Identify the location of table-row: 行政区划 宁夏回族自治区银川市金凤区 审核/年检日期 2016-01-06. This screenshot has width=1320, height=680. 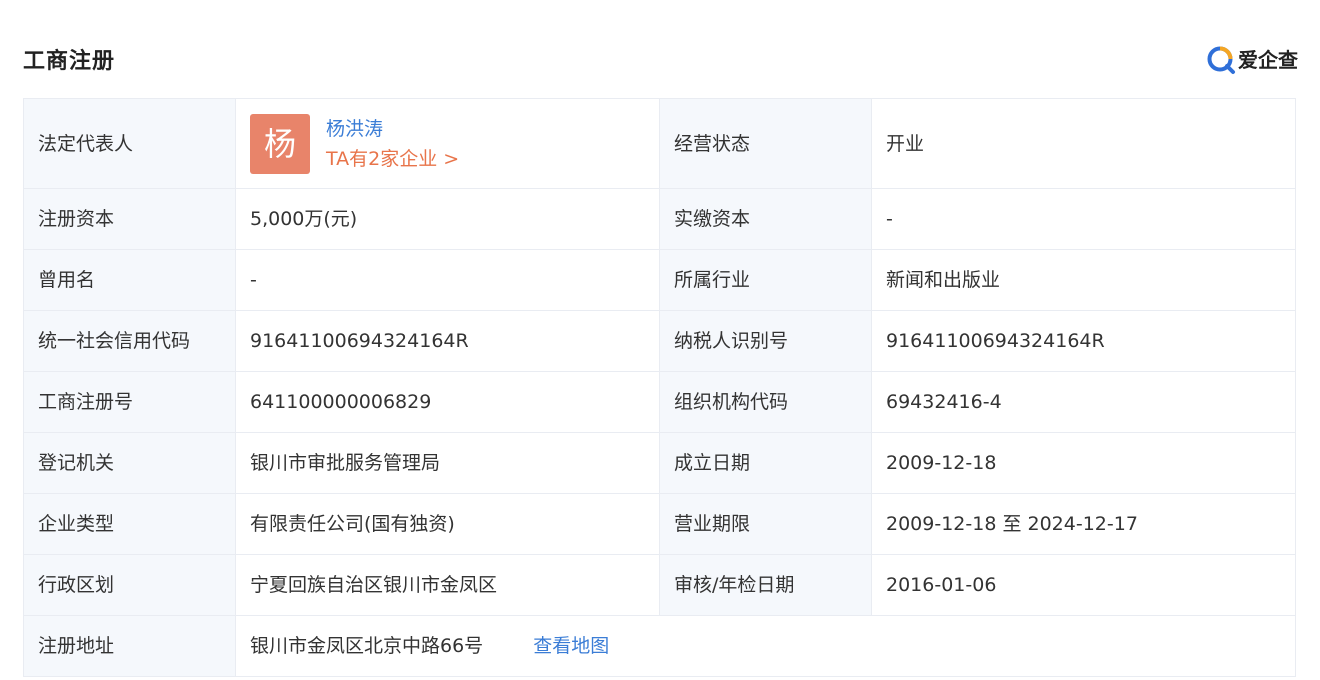
(659, 585).